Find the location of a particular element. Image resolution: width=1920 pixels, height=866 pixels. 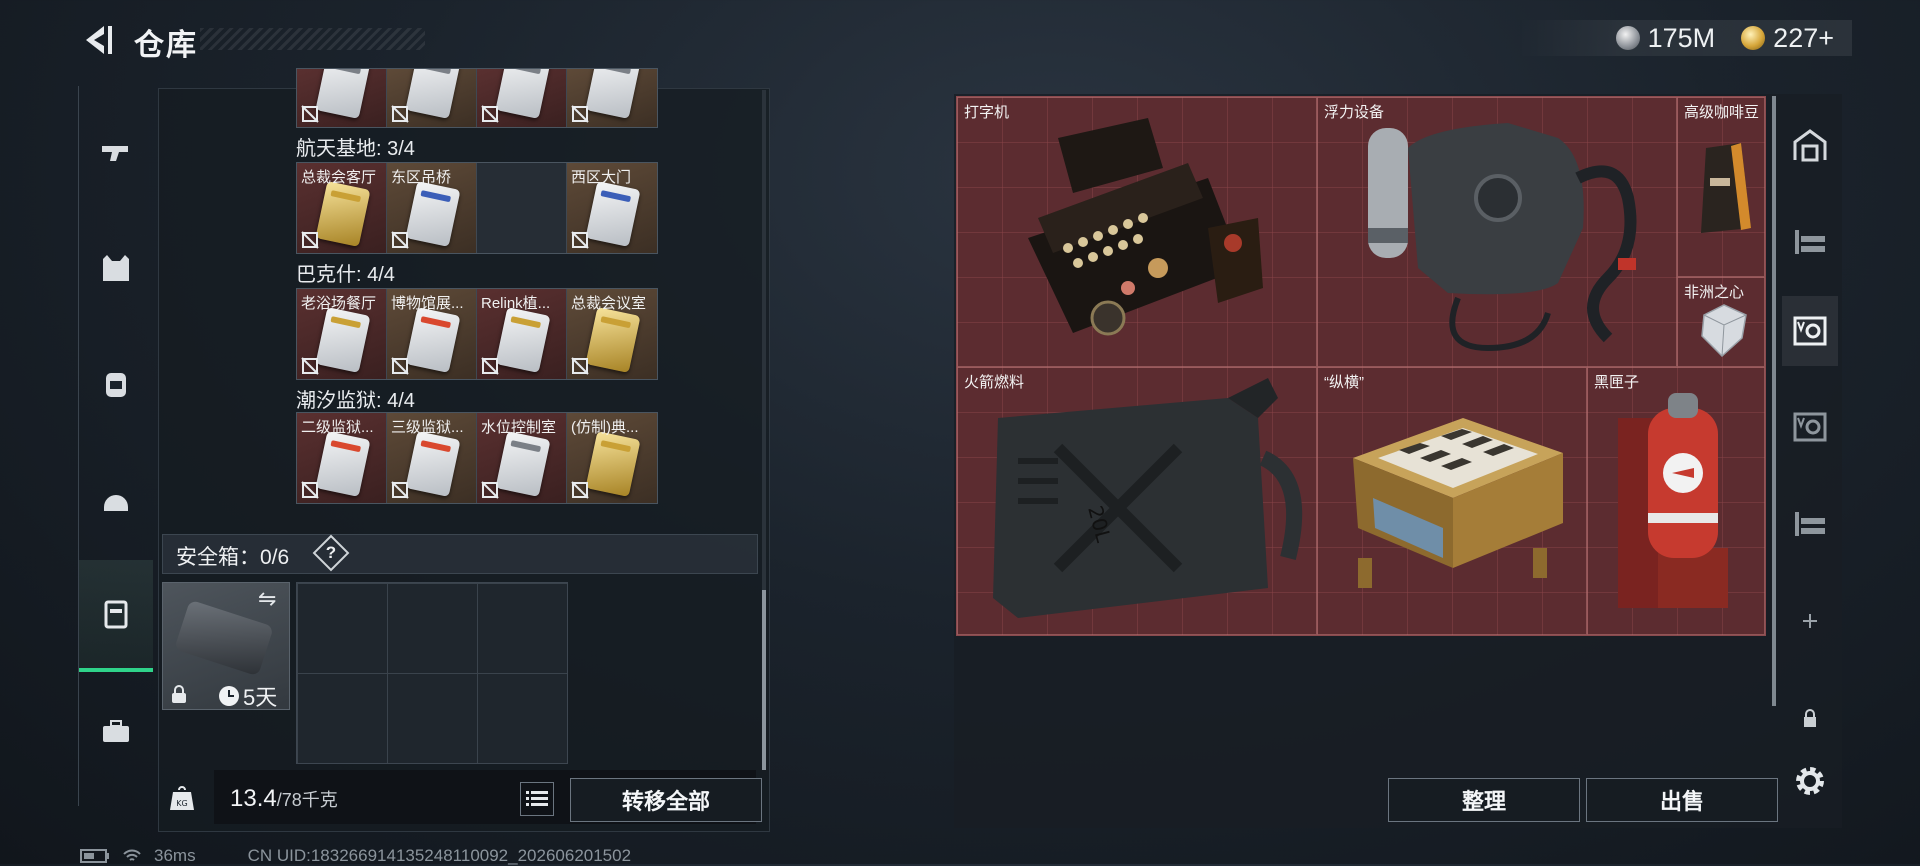

keycard-slot: 总裁会客厅 is located at coordinates (342, 208).